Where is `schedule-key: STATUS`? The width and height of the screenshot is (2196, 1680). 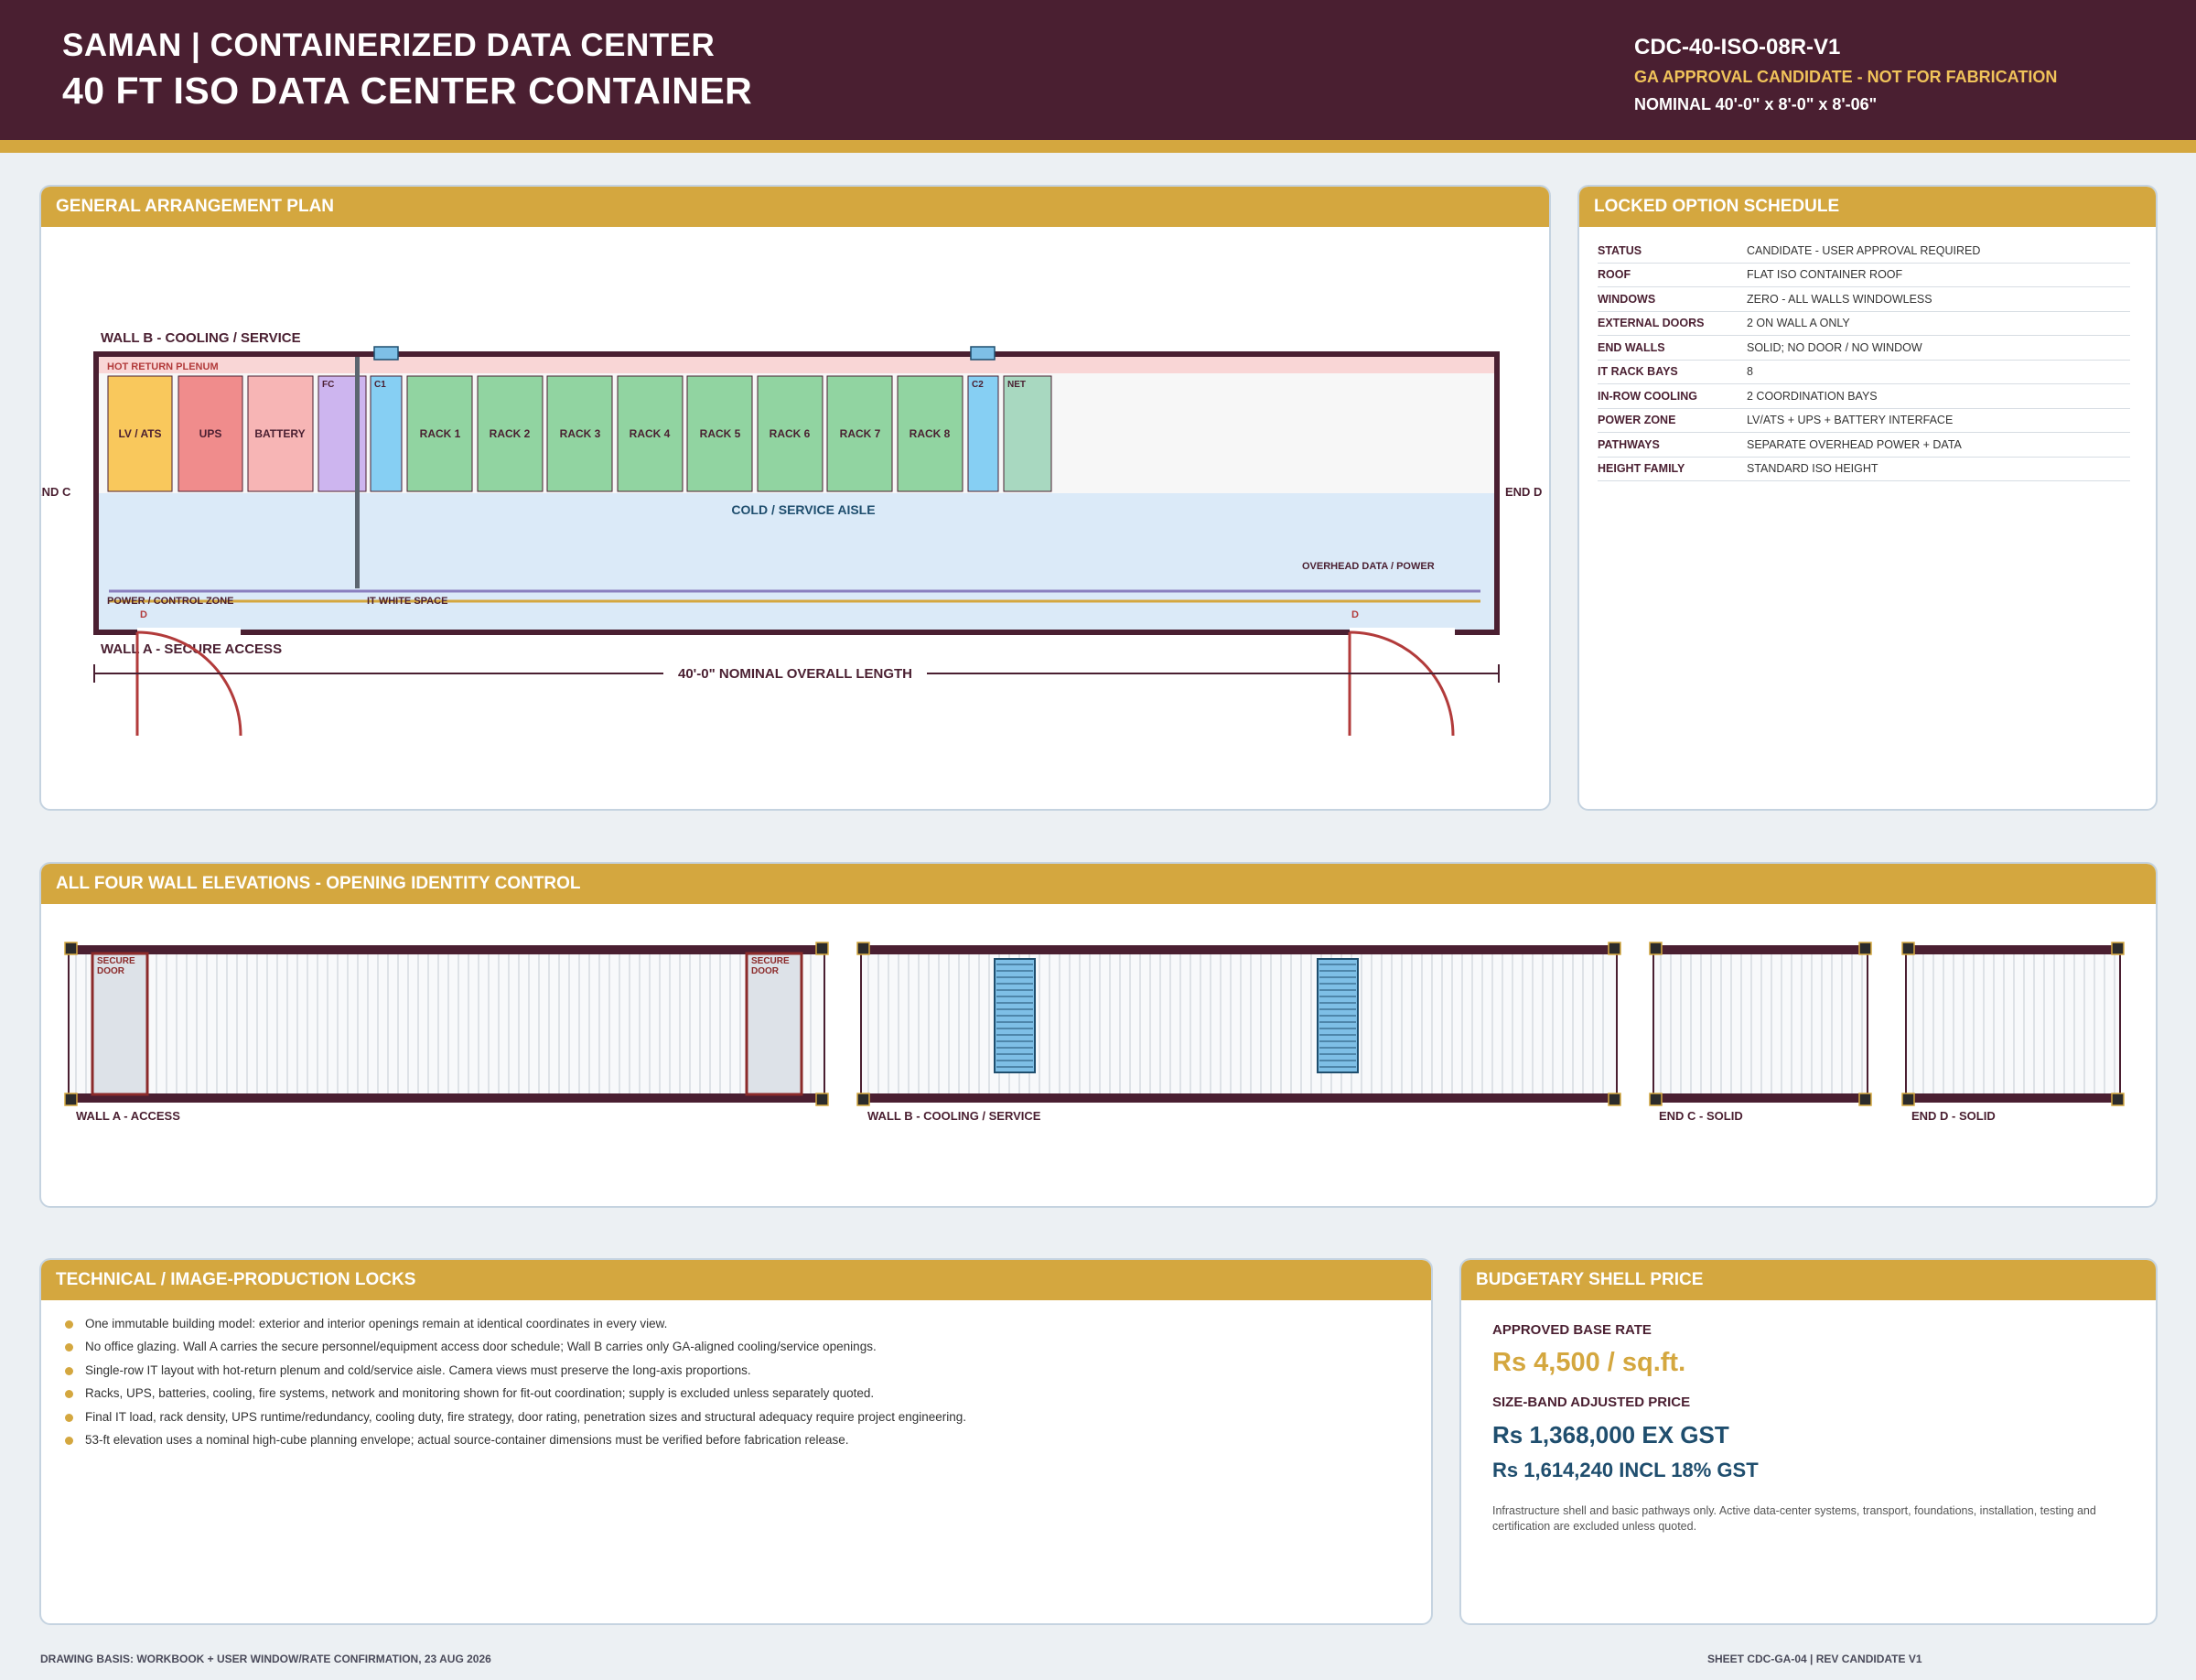
schedule-key: STATUS is located at coordinates (1673, 251).